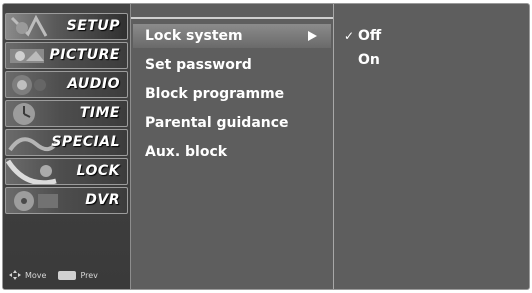 Image resolution: width=532 pixels, height=293 pixels. I want to click on category-audio: AUDIO, so click(66, 84).